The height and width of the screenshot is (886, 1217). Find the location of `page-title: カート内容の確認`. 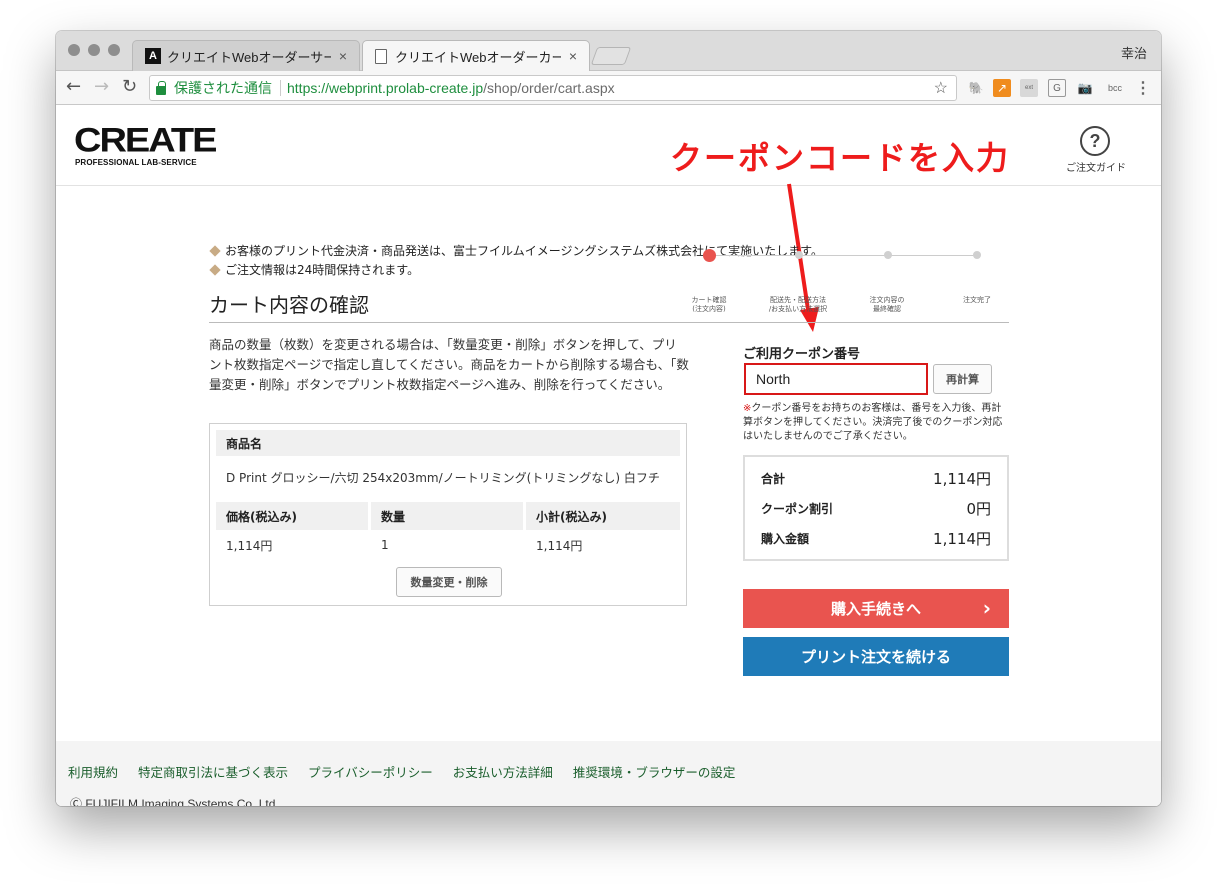

page-title: カート内容の確認 is located at coordinates (289, 305).